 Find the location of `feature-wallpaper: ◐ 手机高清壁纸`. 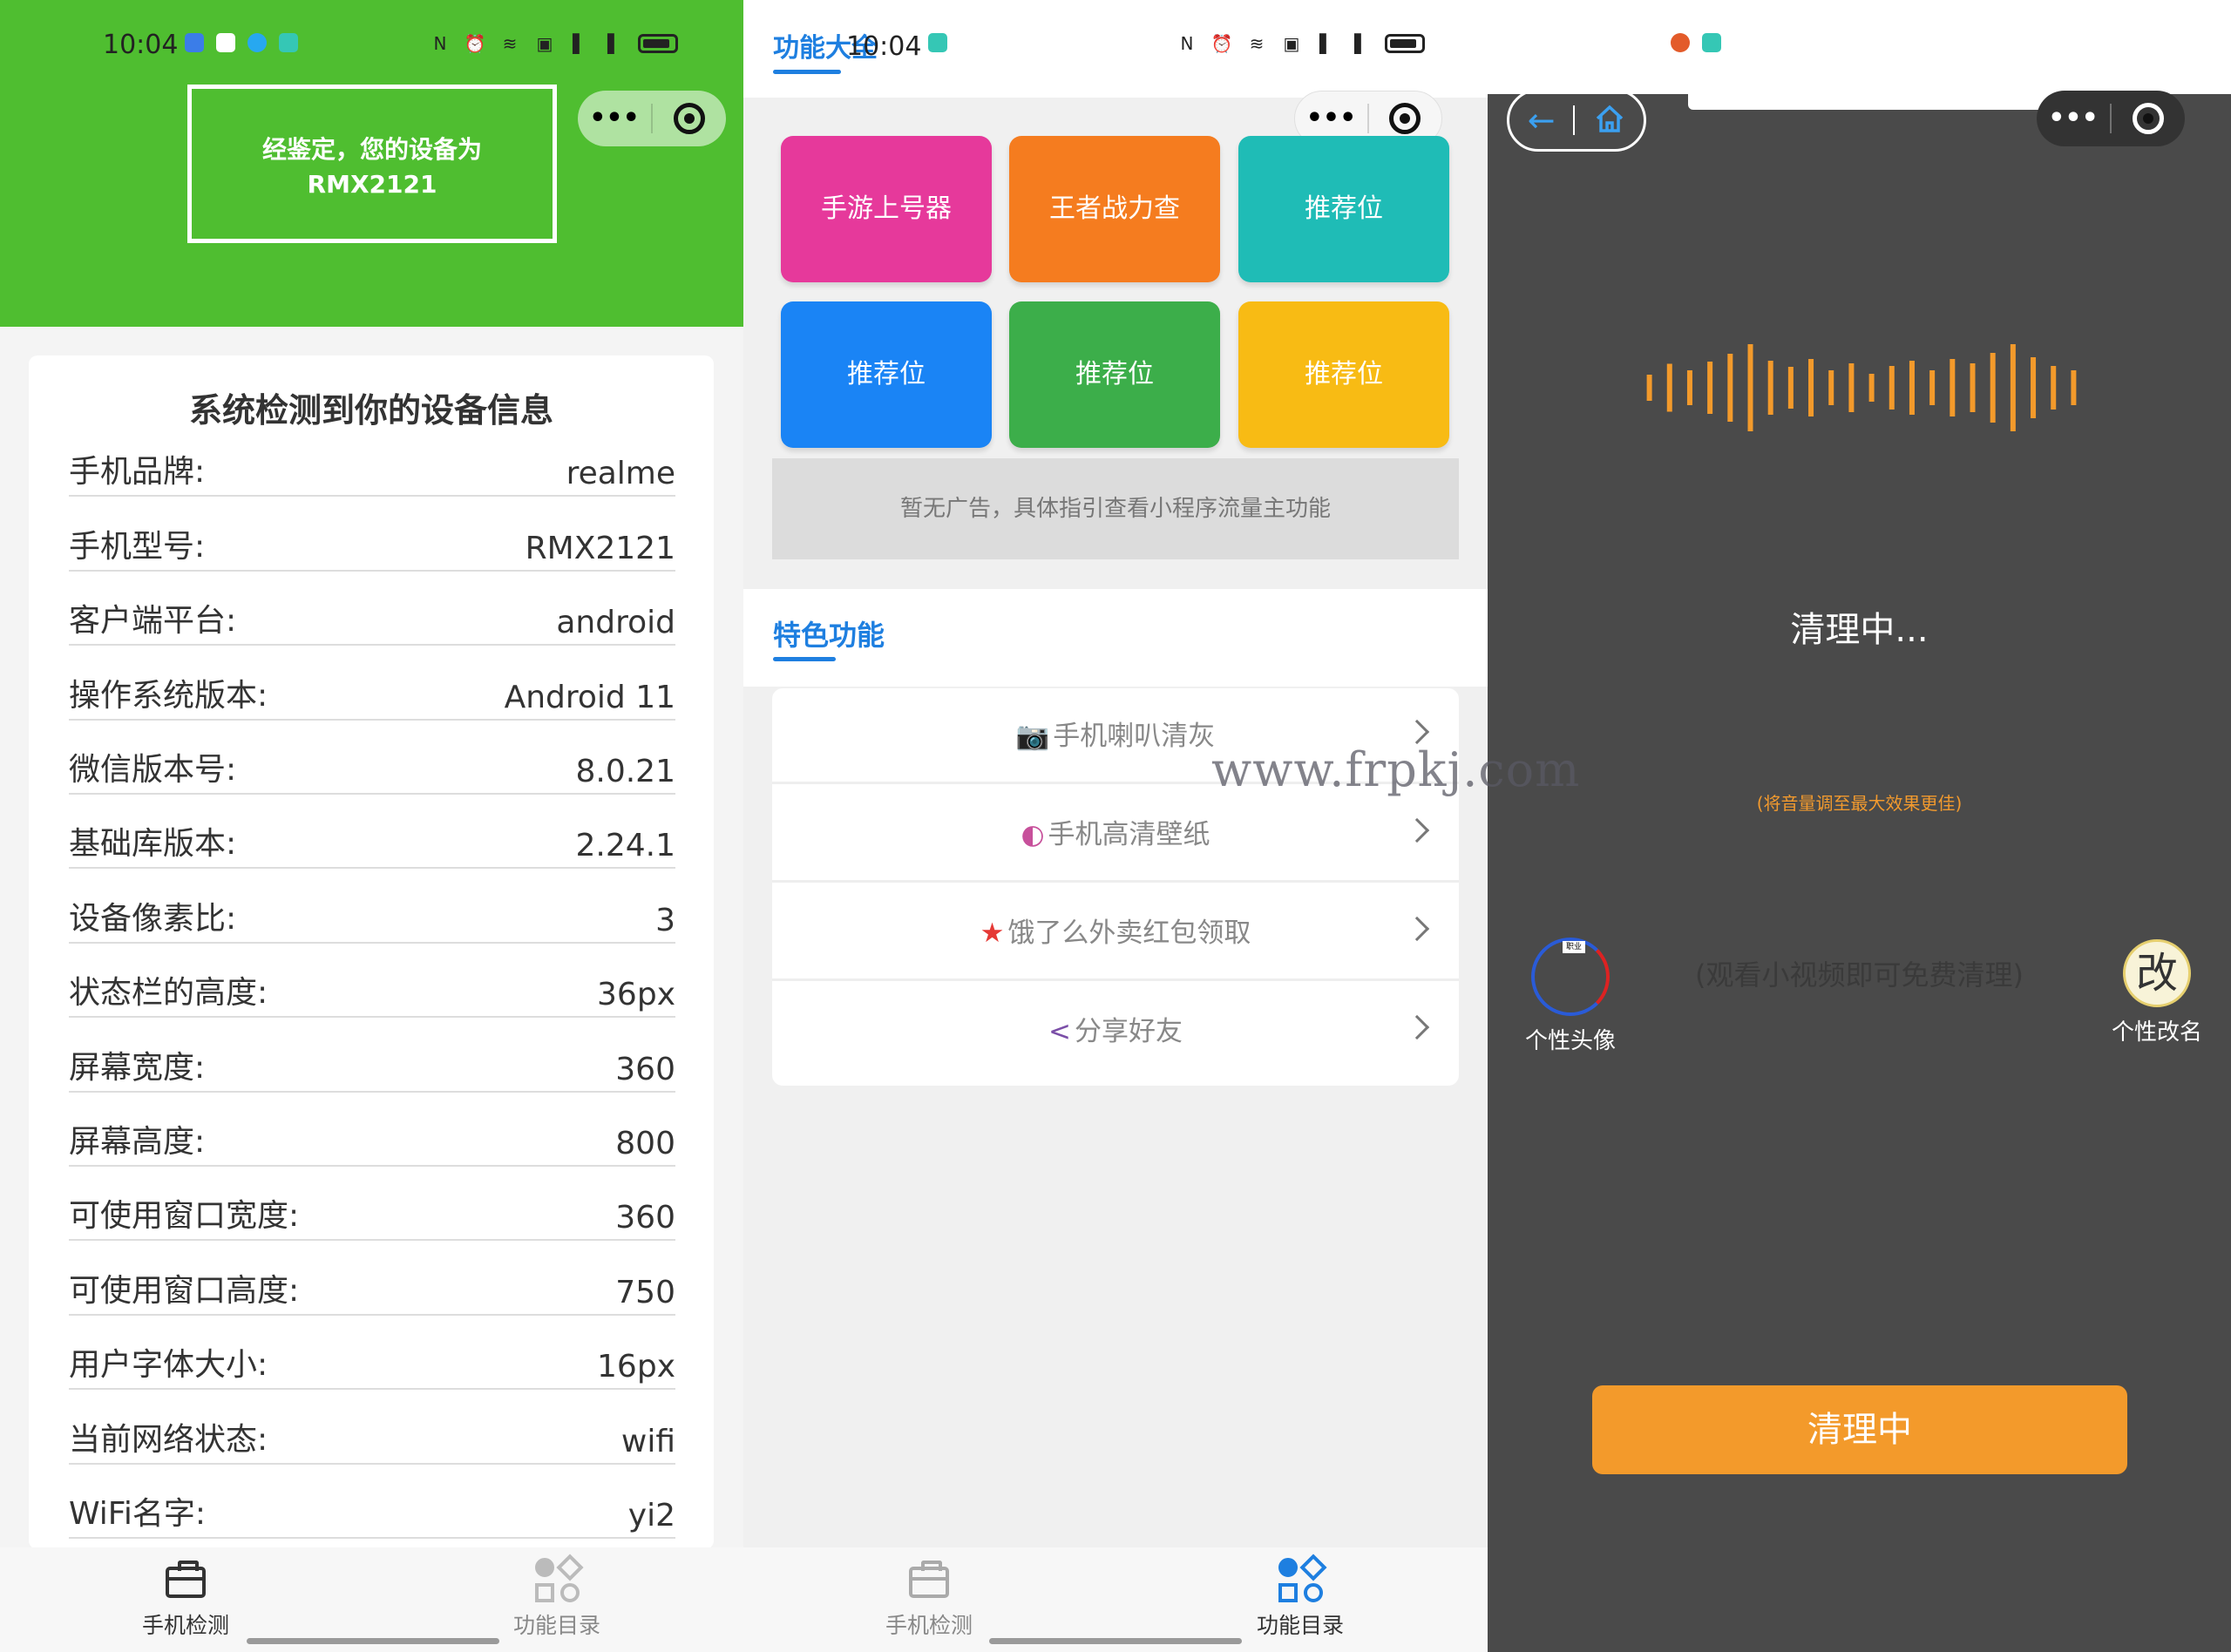

feature-wallpaper: ◐ 手机高清壁纸 is located at coordinates (1115, 835).